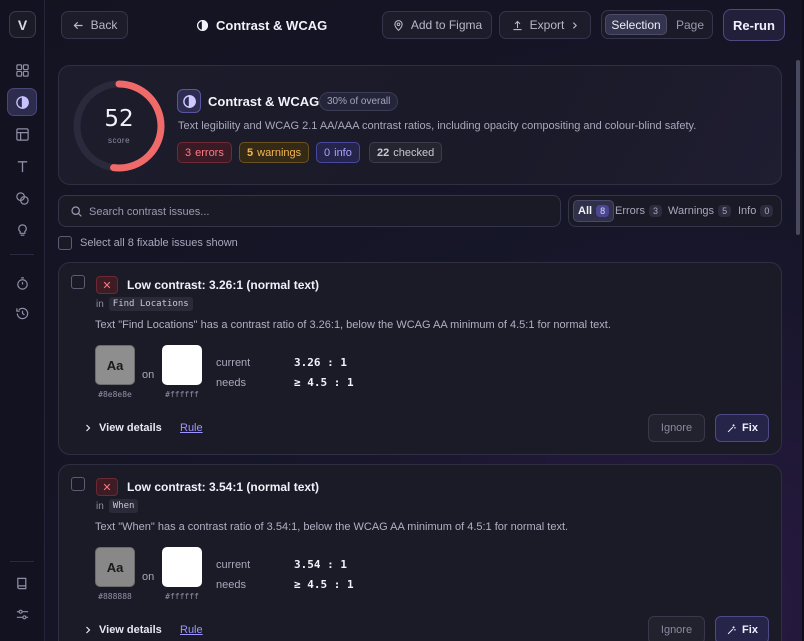 The image size is (804, 641). Describe the element at coordinates (383, 152) in the screenshot. I see `checked-count: 22` at that location.